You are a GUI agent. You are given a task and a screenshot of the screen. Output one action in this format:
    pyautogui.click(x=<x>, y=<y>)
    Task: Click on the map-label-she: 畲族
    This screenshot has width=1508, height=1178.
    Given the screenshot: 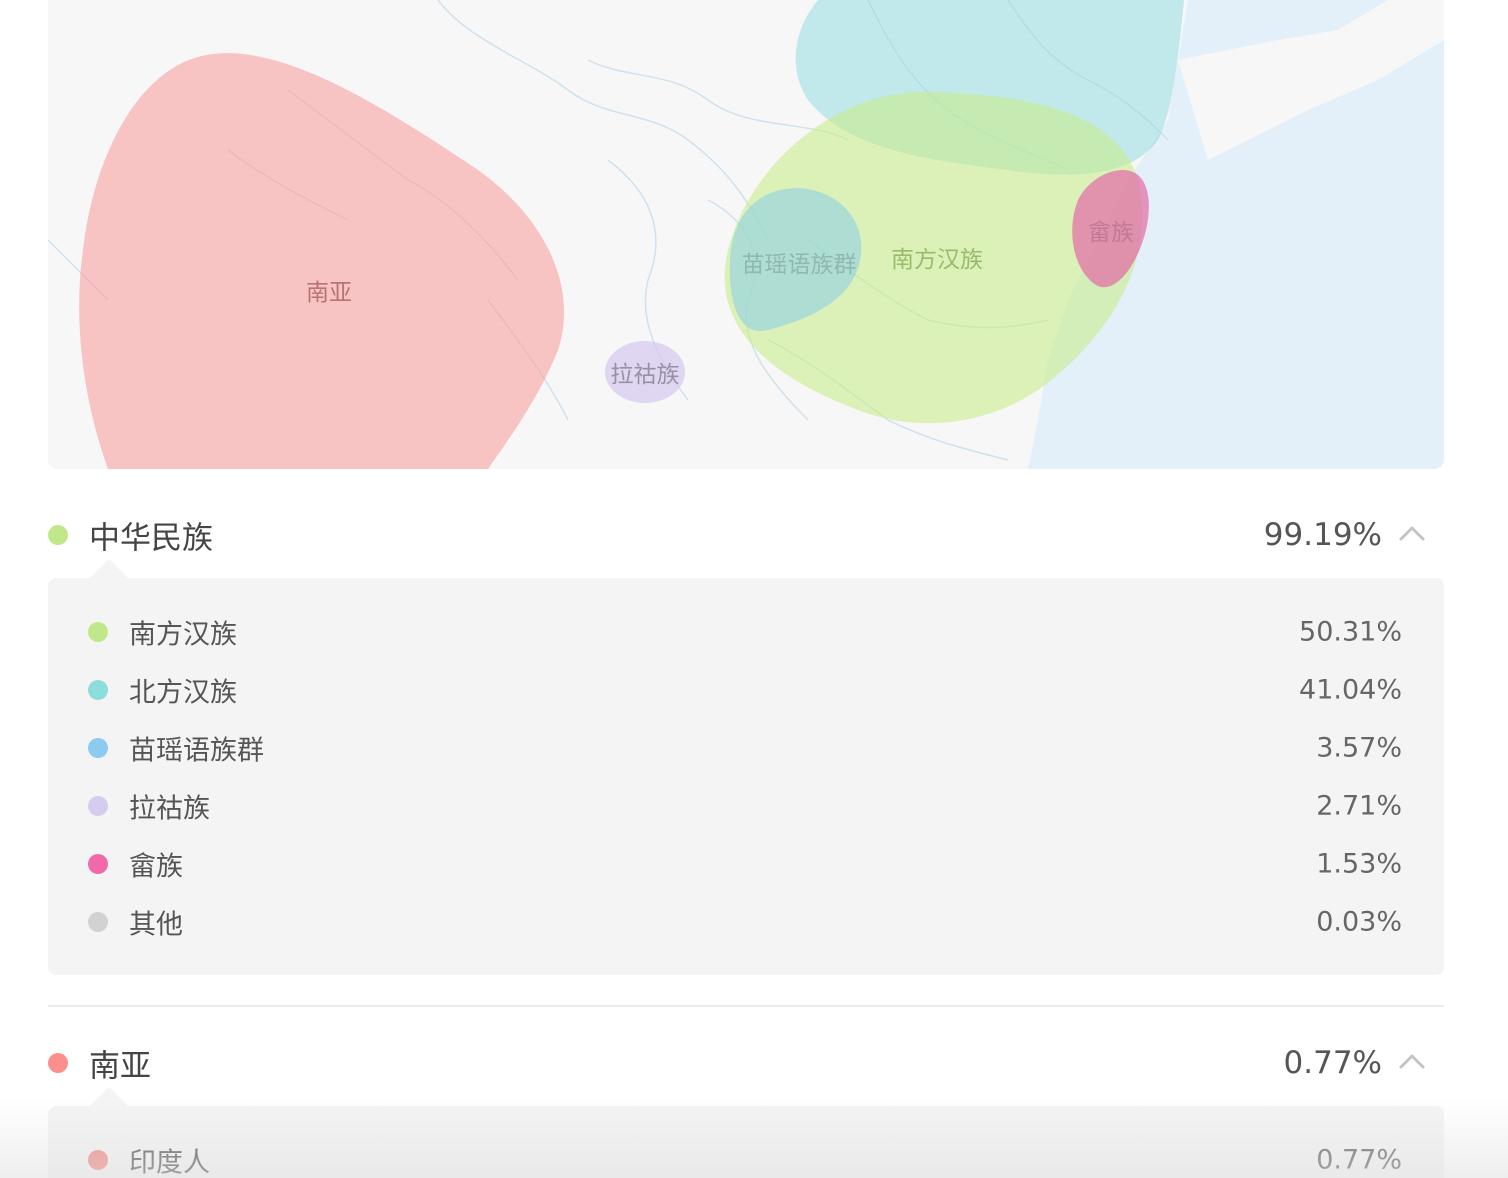 What is the action you would take?
    pyautogui.click(x=1111, y=233)
    